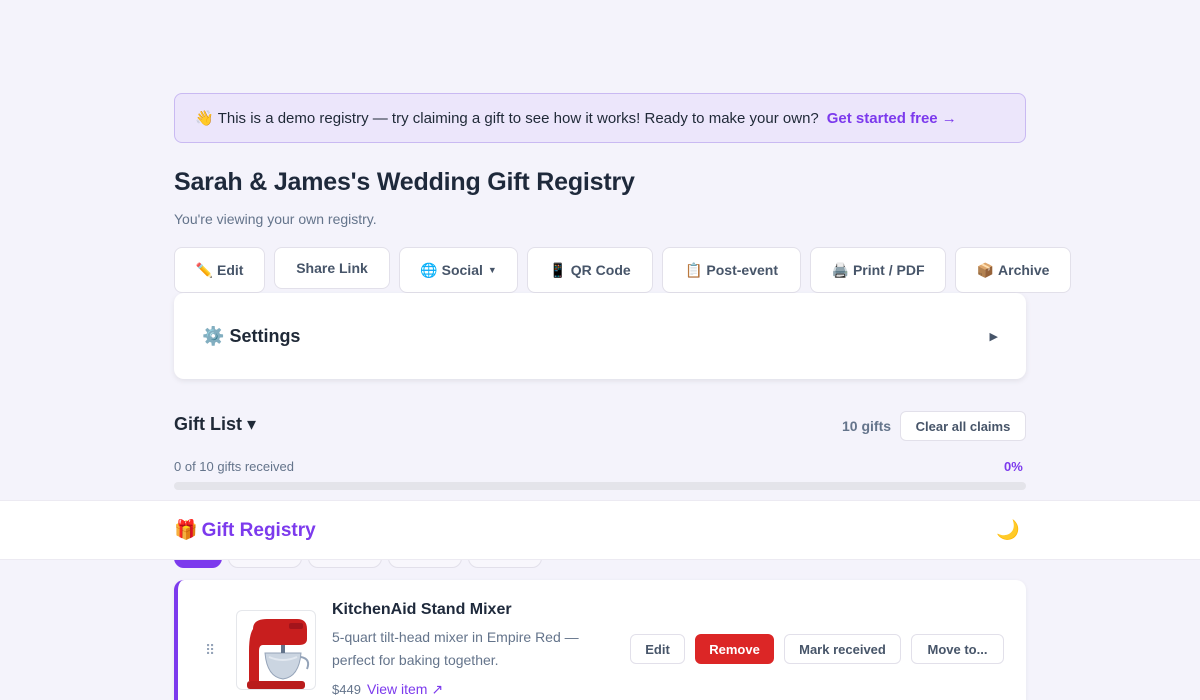 Image resolution: width=1200 pixels, height=700 pixels. What do you see at coordinates (1013, 466) in the screenshot?
I see `progress-percentage: 0%` at bounding box center [1013, 466].